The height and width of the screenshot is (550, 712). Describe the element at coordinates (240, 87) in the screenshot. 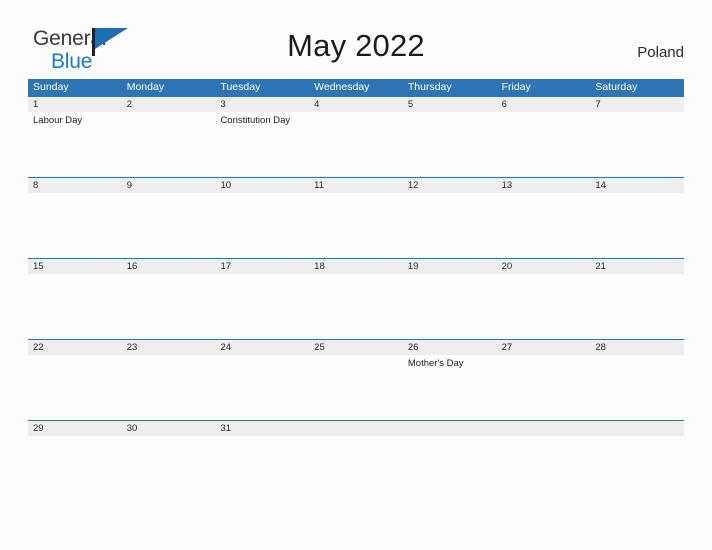

I see `weekday-header-tuesday: Tuesday` at that location.